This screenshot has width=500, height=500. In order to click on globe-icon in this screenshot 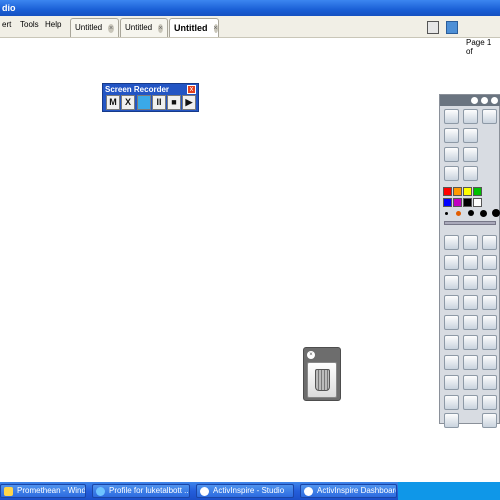, I will do `click(470, 173)`.